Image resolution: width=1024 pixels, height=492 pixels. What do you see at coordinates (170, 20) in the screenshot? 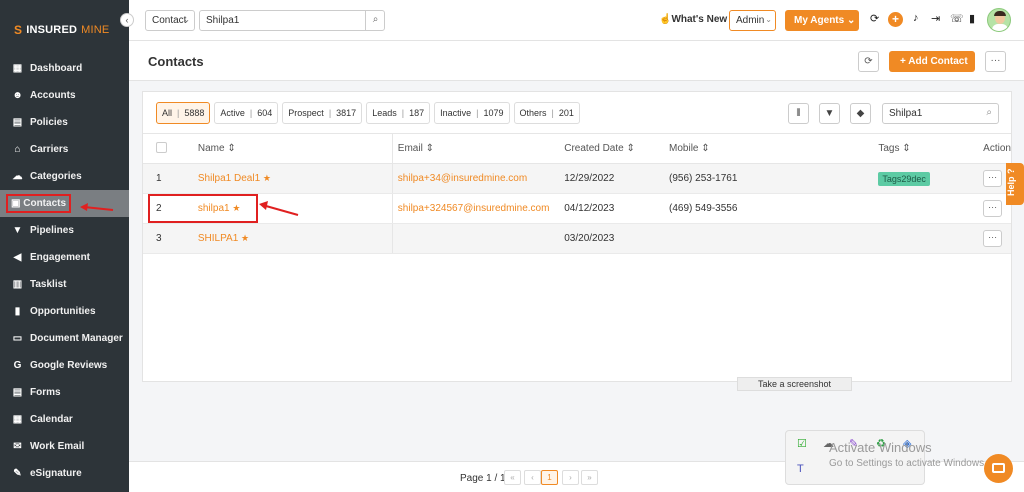
I see `search-type-select: Contact ⌄` at bounding box center [170, 20].